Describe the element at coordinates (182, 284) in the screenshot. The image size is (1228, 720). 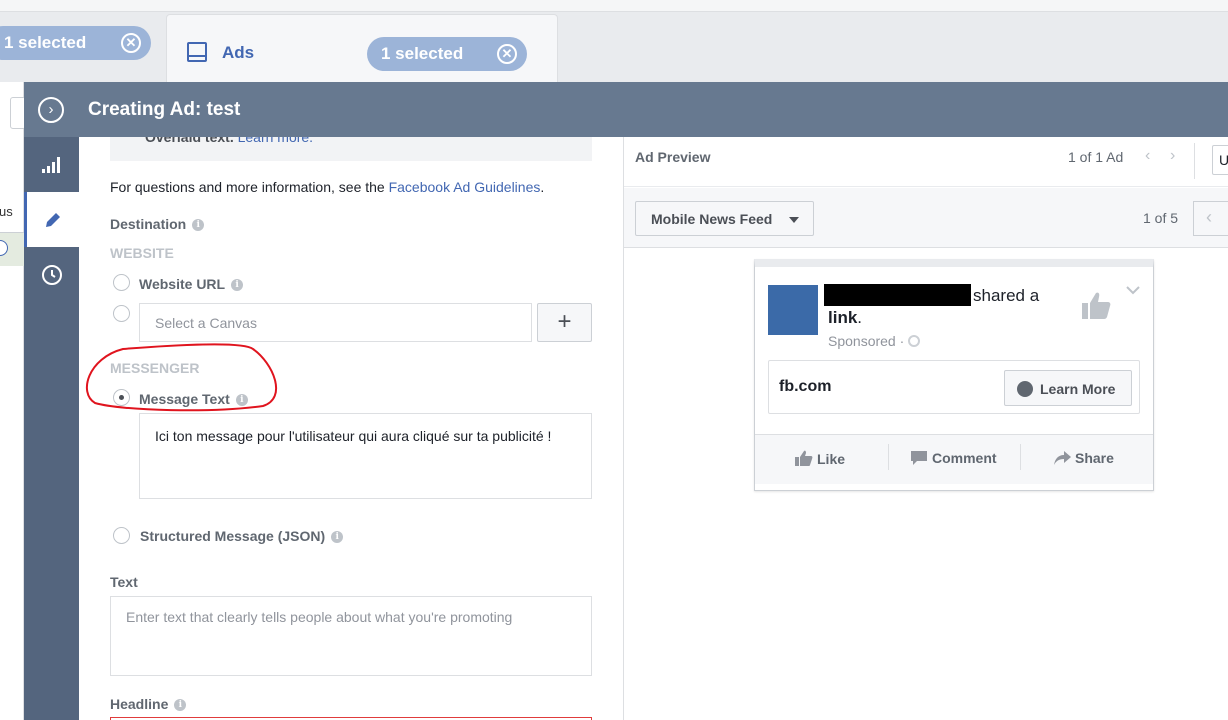
I see `website-url-label-text: Website URL` at that location.